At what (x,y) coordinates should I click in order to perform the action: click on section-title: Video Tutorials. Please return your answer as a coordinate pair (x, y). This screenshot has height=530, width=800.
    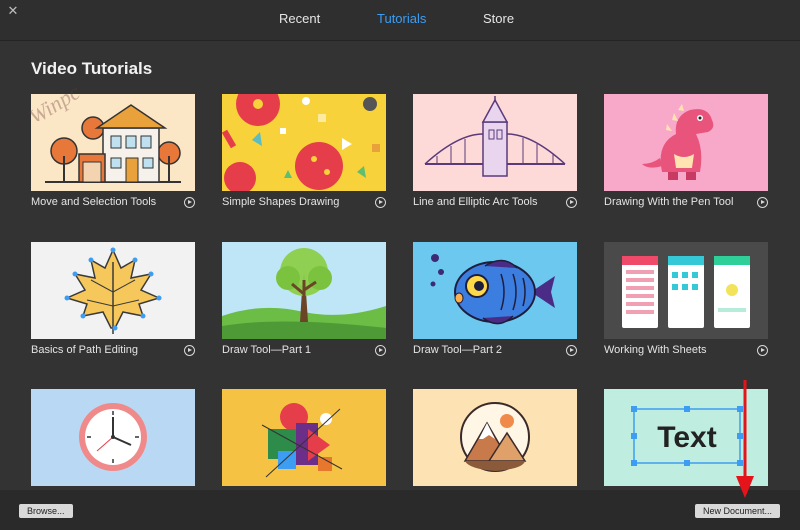
    Looking at the image, I should click on (92, 68).